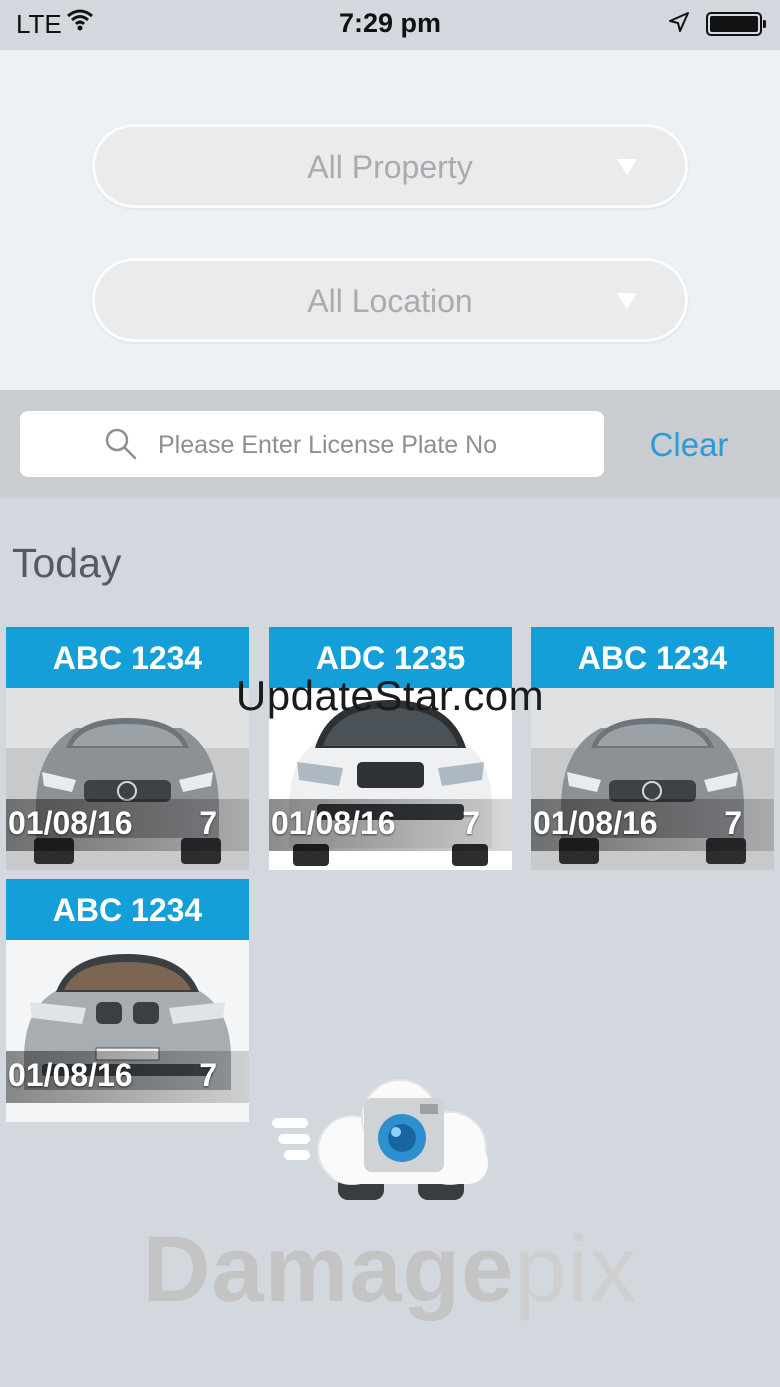 The width and height of the screenshot is (780, 1387). What do you see at coordinates (390, 748) in the screenshot?
I see `vehicle-card: ADC 1235 01/08/16 7` at bounding box center [390, 748].